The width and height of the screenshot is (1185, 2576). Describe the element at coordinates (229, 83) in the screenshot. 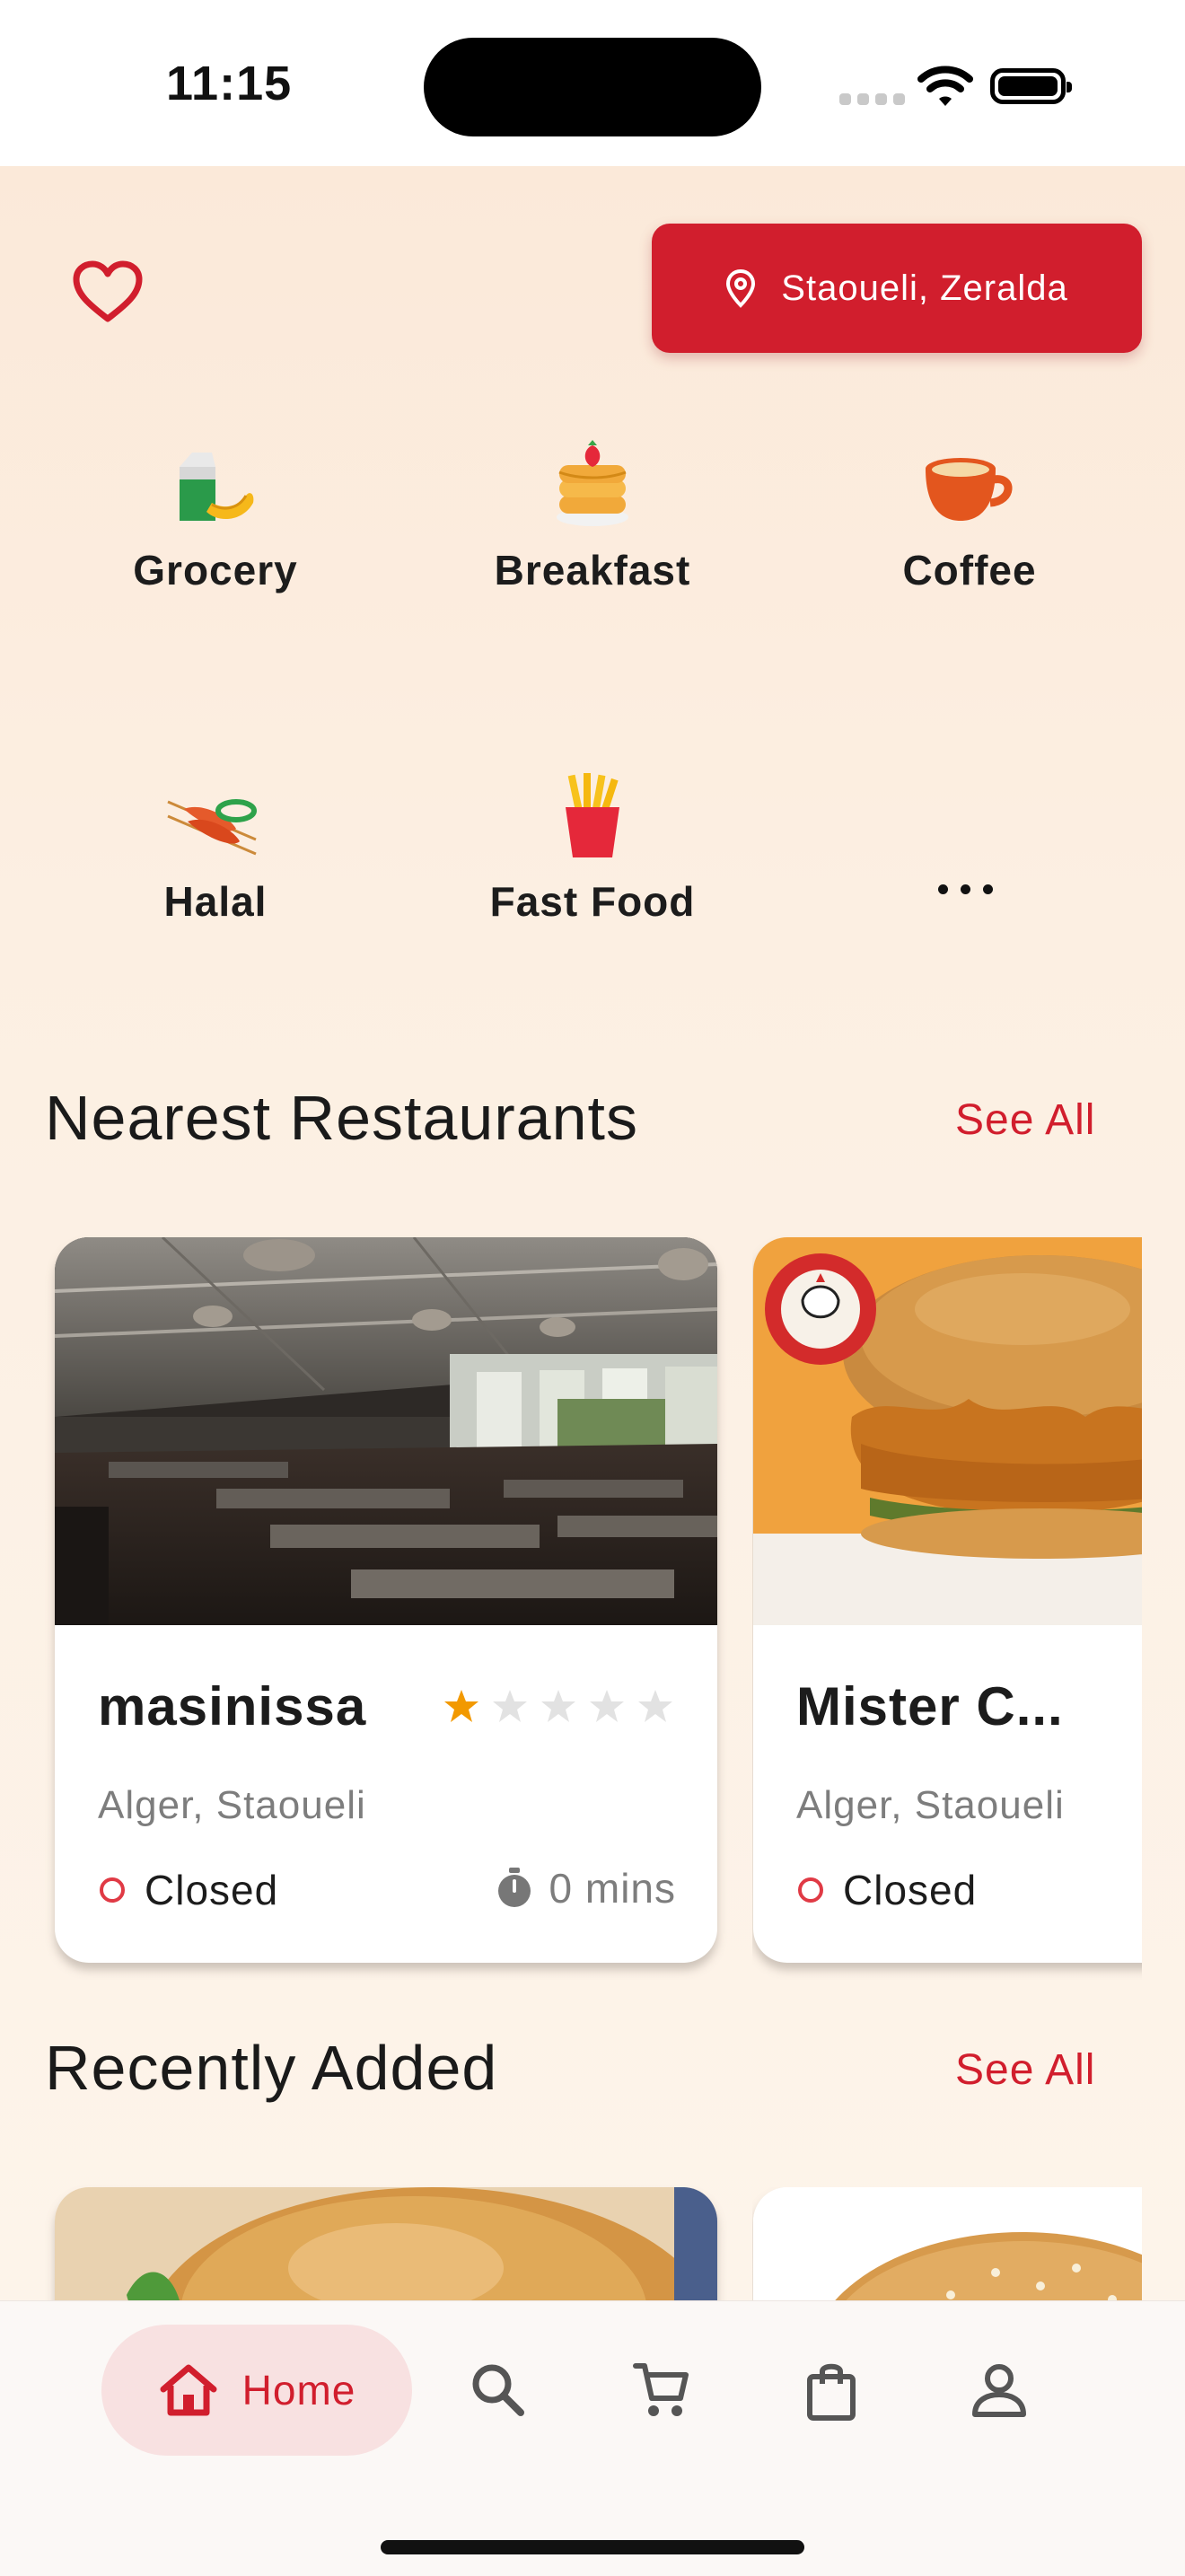

I see `status-time: 11:15` at that location.